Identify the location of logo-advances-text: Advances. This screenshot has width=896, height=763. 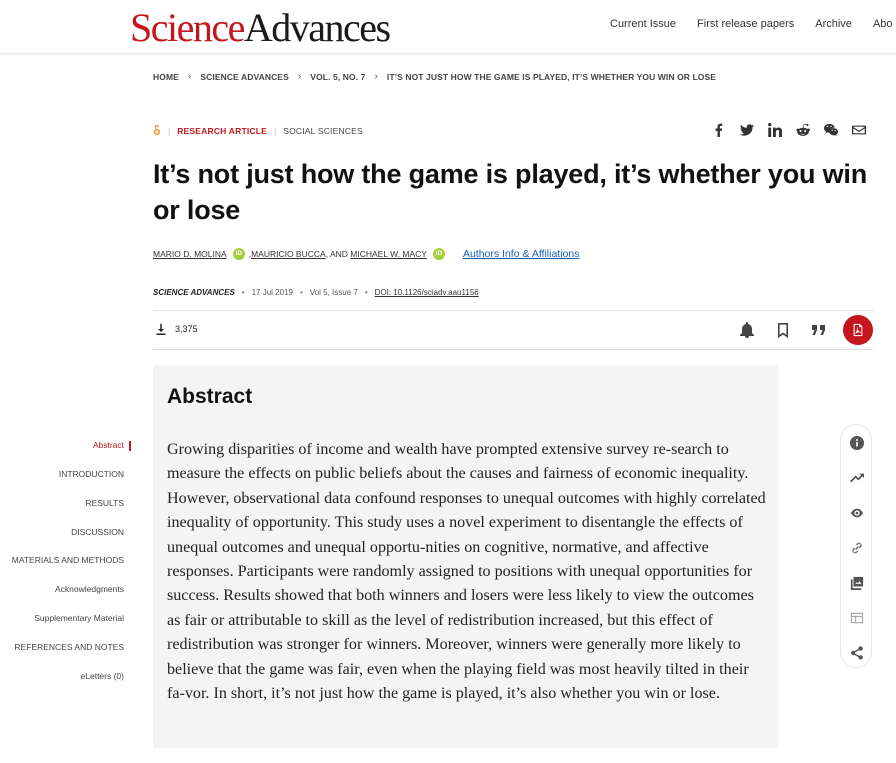
(317, 27).